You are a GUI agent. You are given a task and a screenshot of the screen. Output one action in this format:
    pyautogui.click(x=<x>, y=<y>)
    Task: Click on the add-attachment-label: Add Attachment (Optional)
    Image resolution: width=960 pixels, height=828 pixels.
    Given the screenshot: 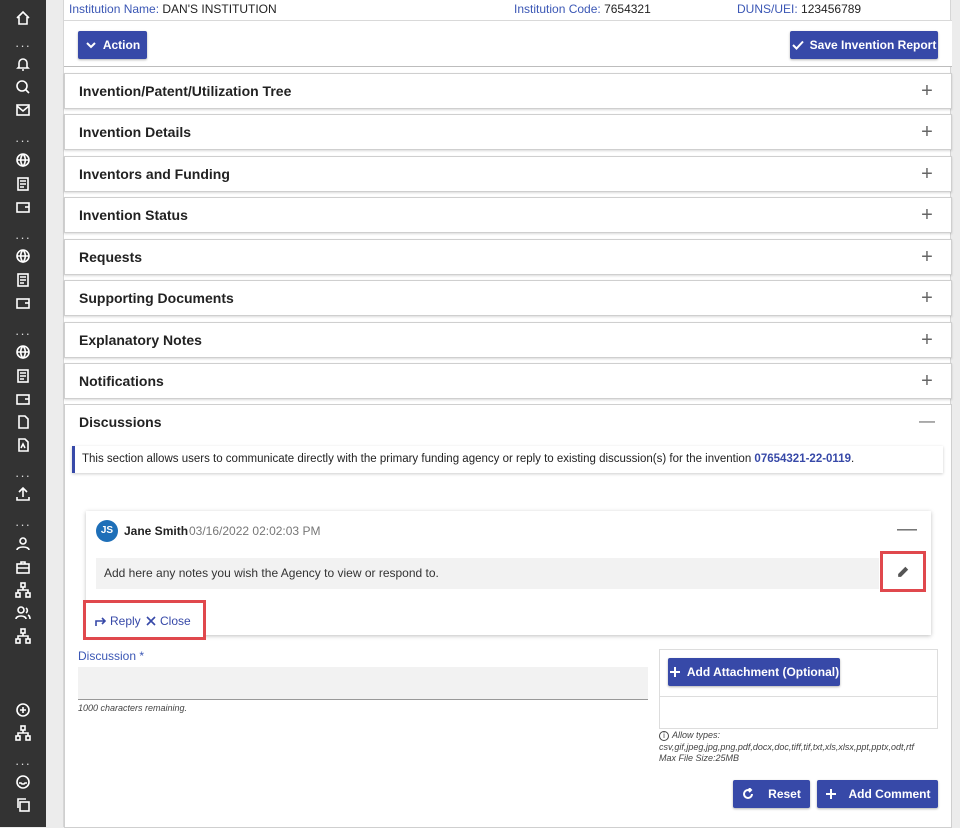 What is the action you would take?
    pyautogui.click(x=763, y=672)
    